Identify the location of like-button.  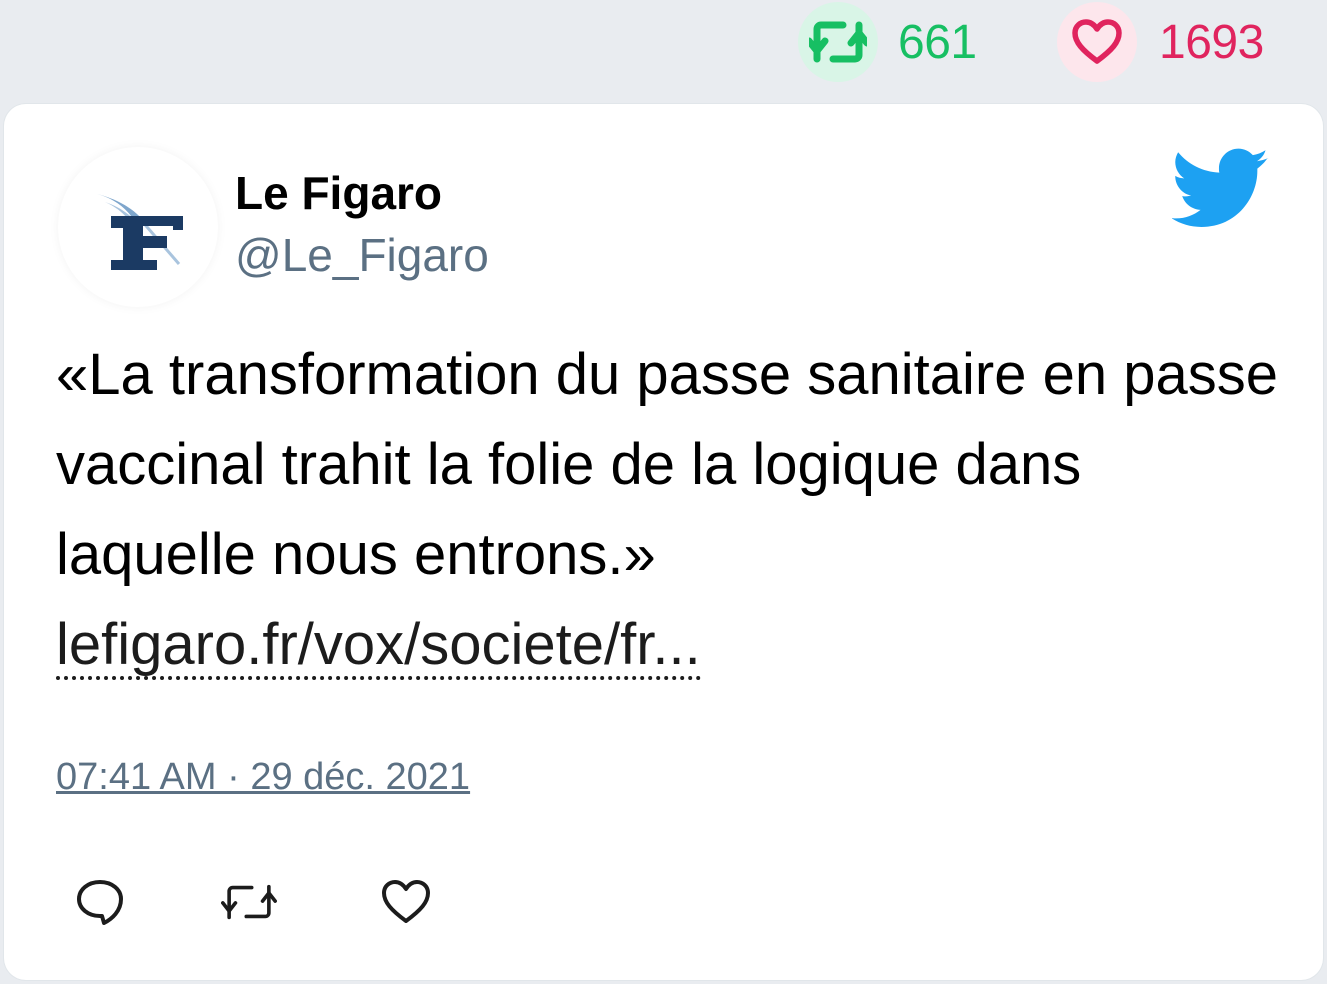
(406, 902).